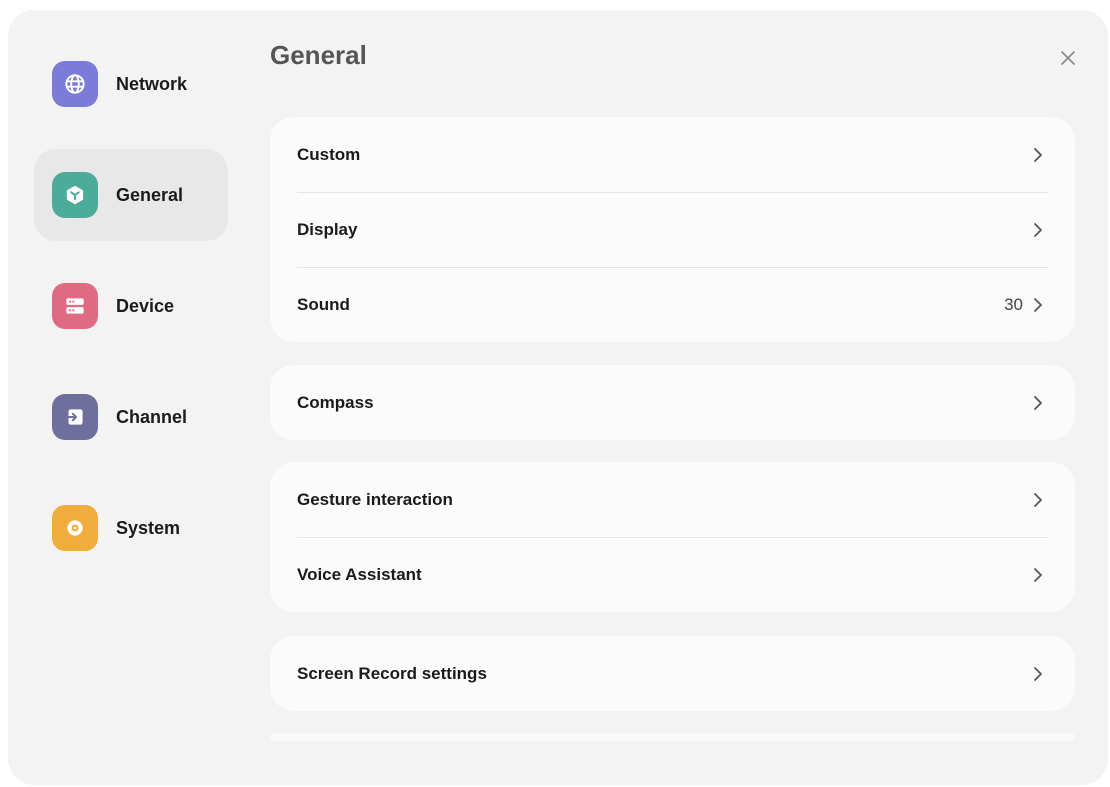 The image size is (1110, 787). I want to click on close-button, so click(1068, 58).